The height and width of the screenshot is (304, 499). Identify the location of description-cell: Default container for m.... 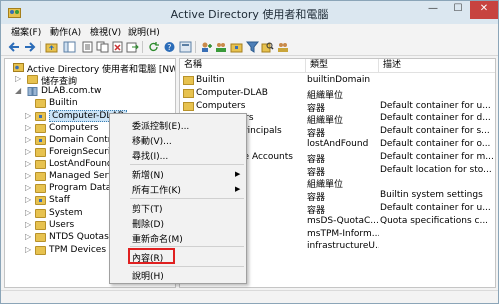
(437, 157).